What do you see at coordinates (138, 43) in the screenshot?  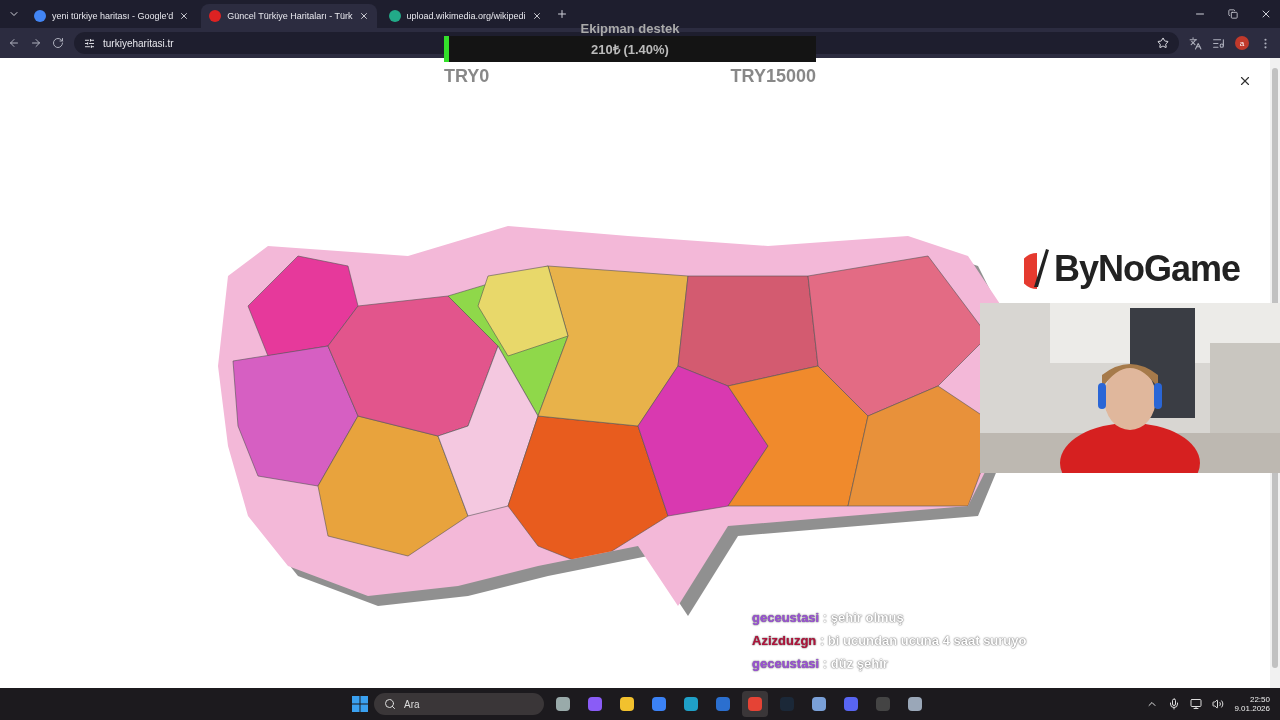 I see `url-text: turkiyeharitasi.tr` at bounding box center [138, 43].